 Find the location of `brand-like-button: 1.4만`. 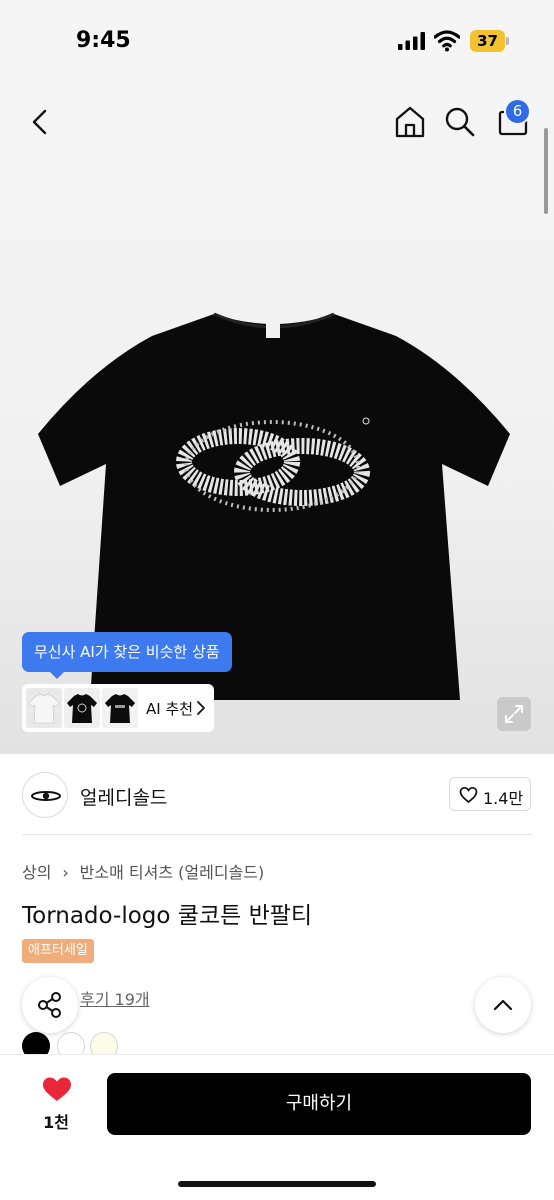

brand-like-button: 1.4만 is located at coordinates (490, 794).